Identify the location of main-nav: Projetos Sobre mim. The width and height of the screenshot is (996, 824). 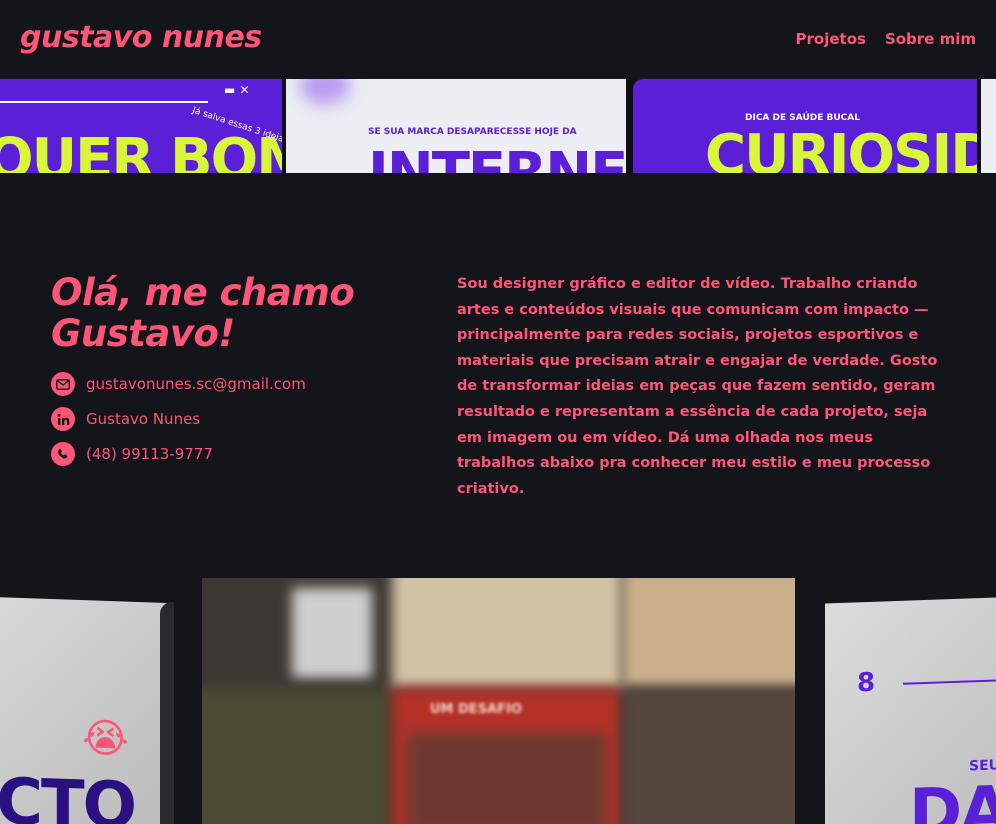
(886, 39).